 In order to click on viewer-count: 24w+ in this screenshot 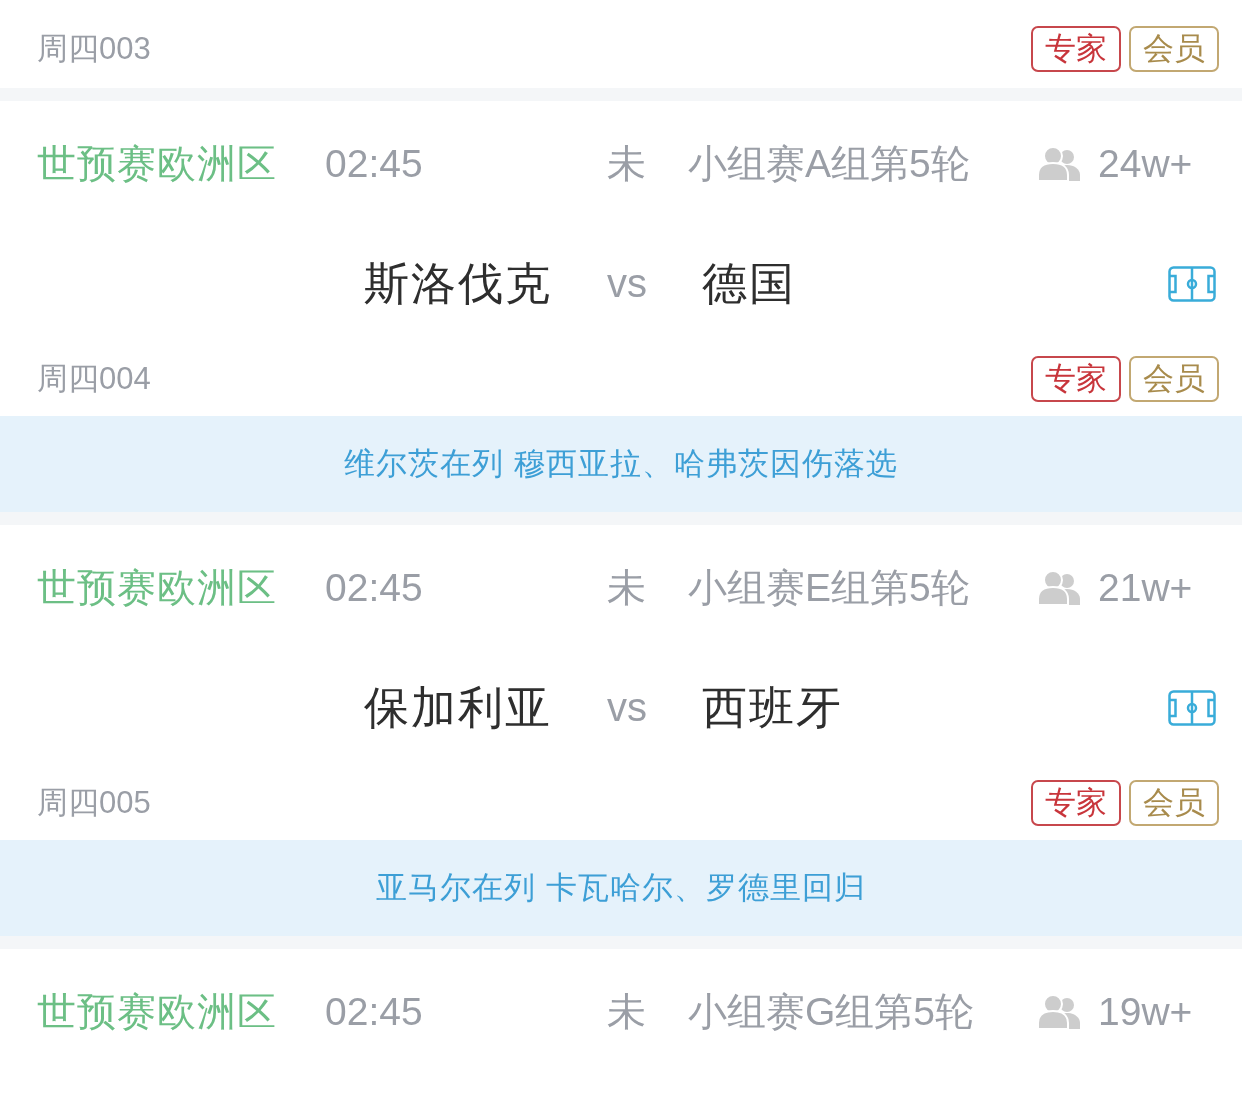, I will do `click(1145, 163)`.